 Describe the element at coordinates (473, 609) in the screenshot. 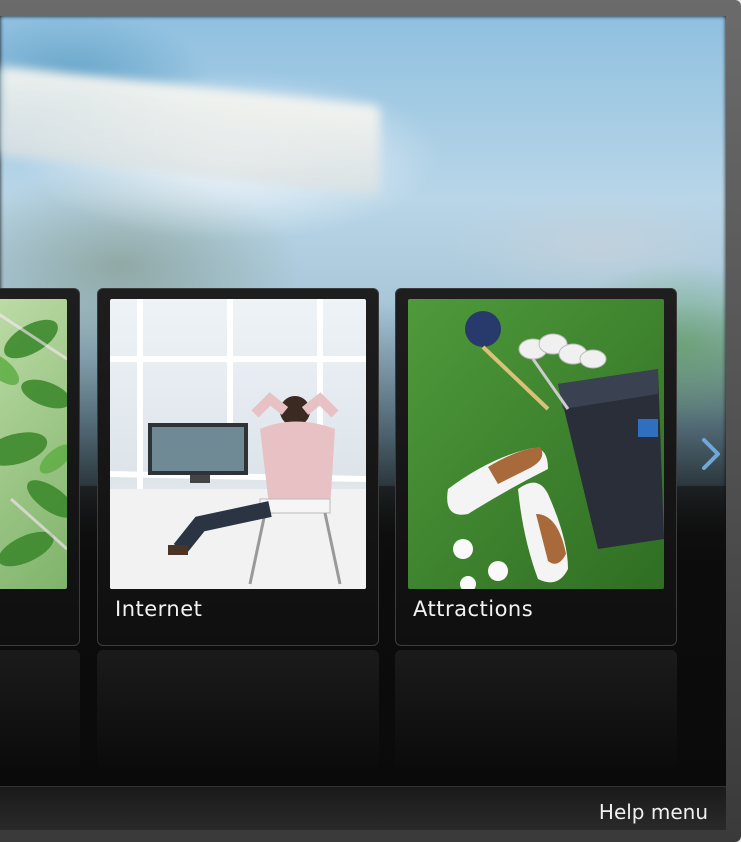

I see `tile-label: Attractions` at that location.